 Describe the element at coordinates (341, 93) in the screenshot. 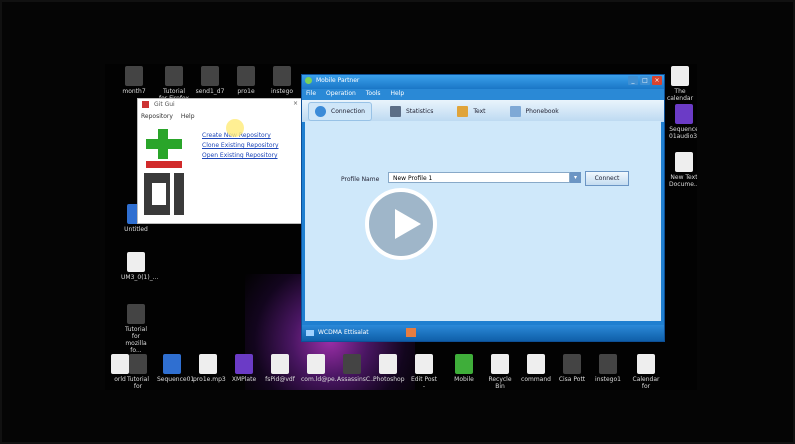

I see `menu-operation: Operation` at that location.